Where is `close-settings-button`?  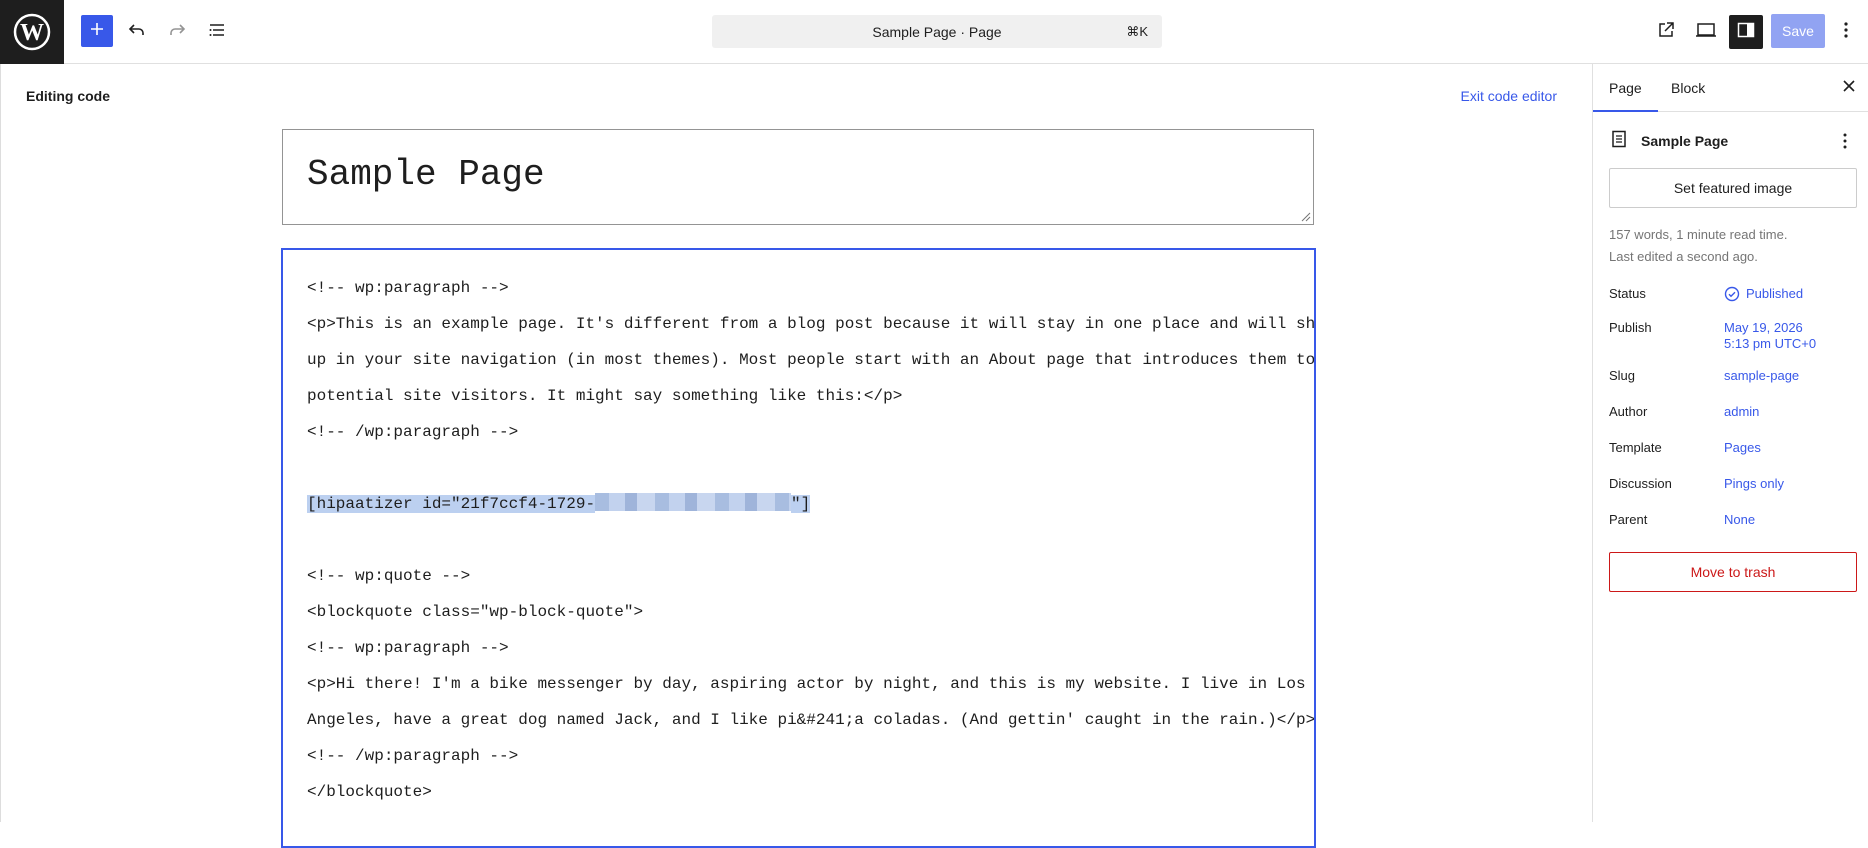
close-settings-button is located at coordinates (1849, 88).